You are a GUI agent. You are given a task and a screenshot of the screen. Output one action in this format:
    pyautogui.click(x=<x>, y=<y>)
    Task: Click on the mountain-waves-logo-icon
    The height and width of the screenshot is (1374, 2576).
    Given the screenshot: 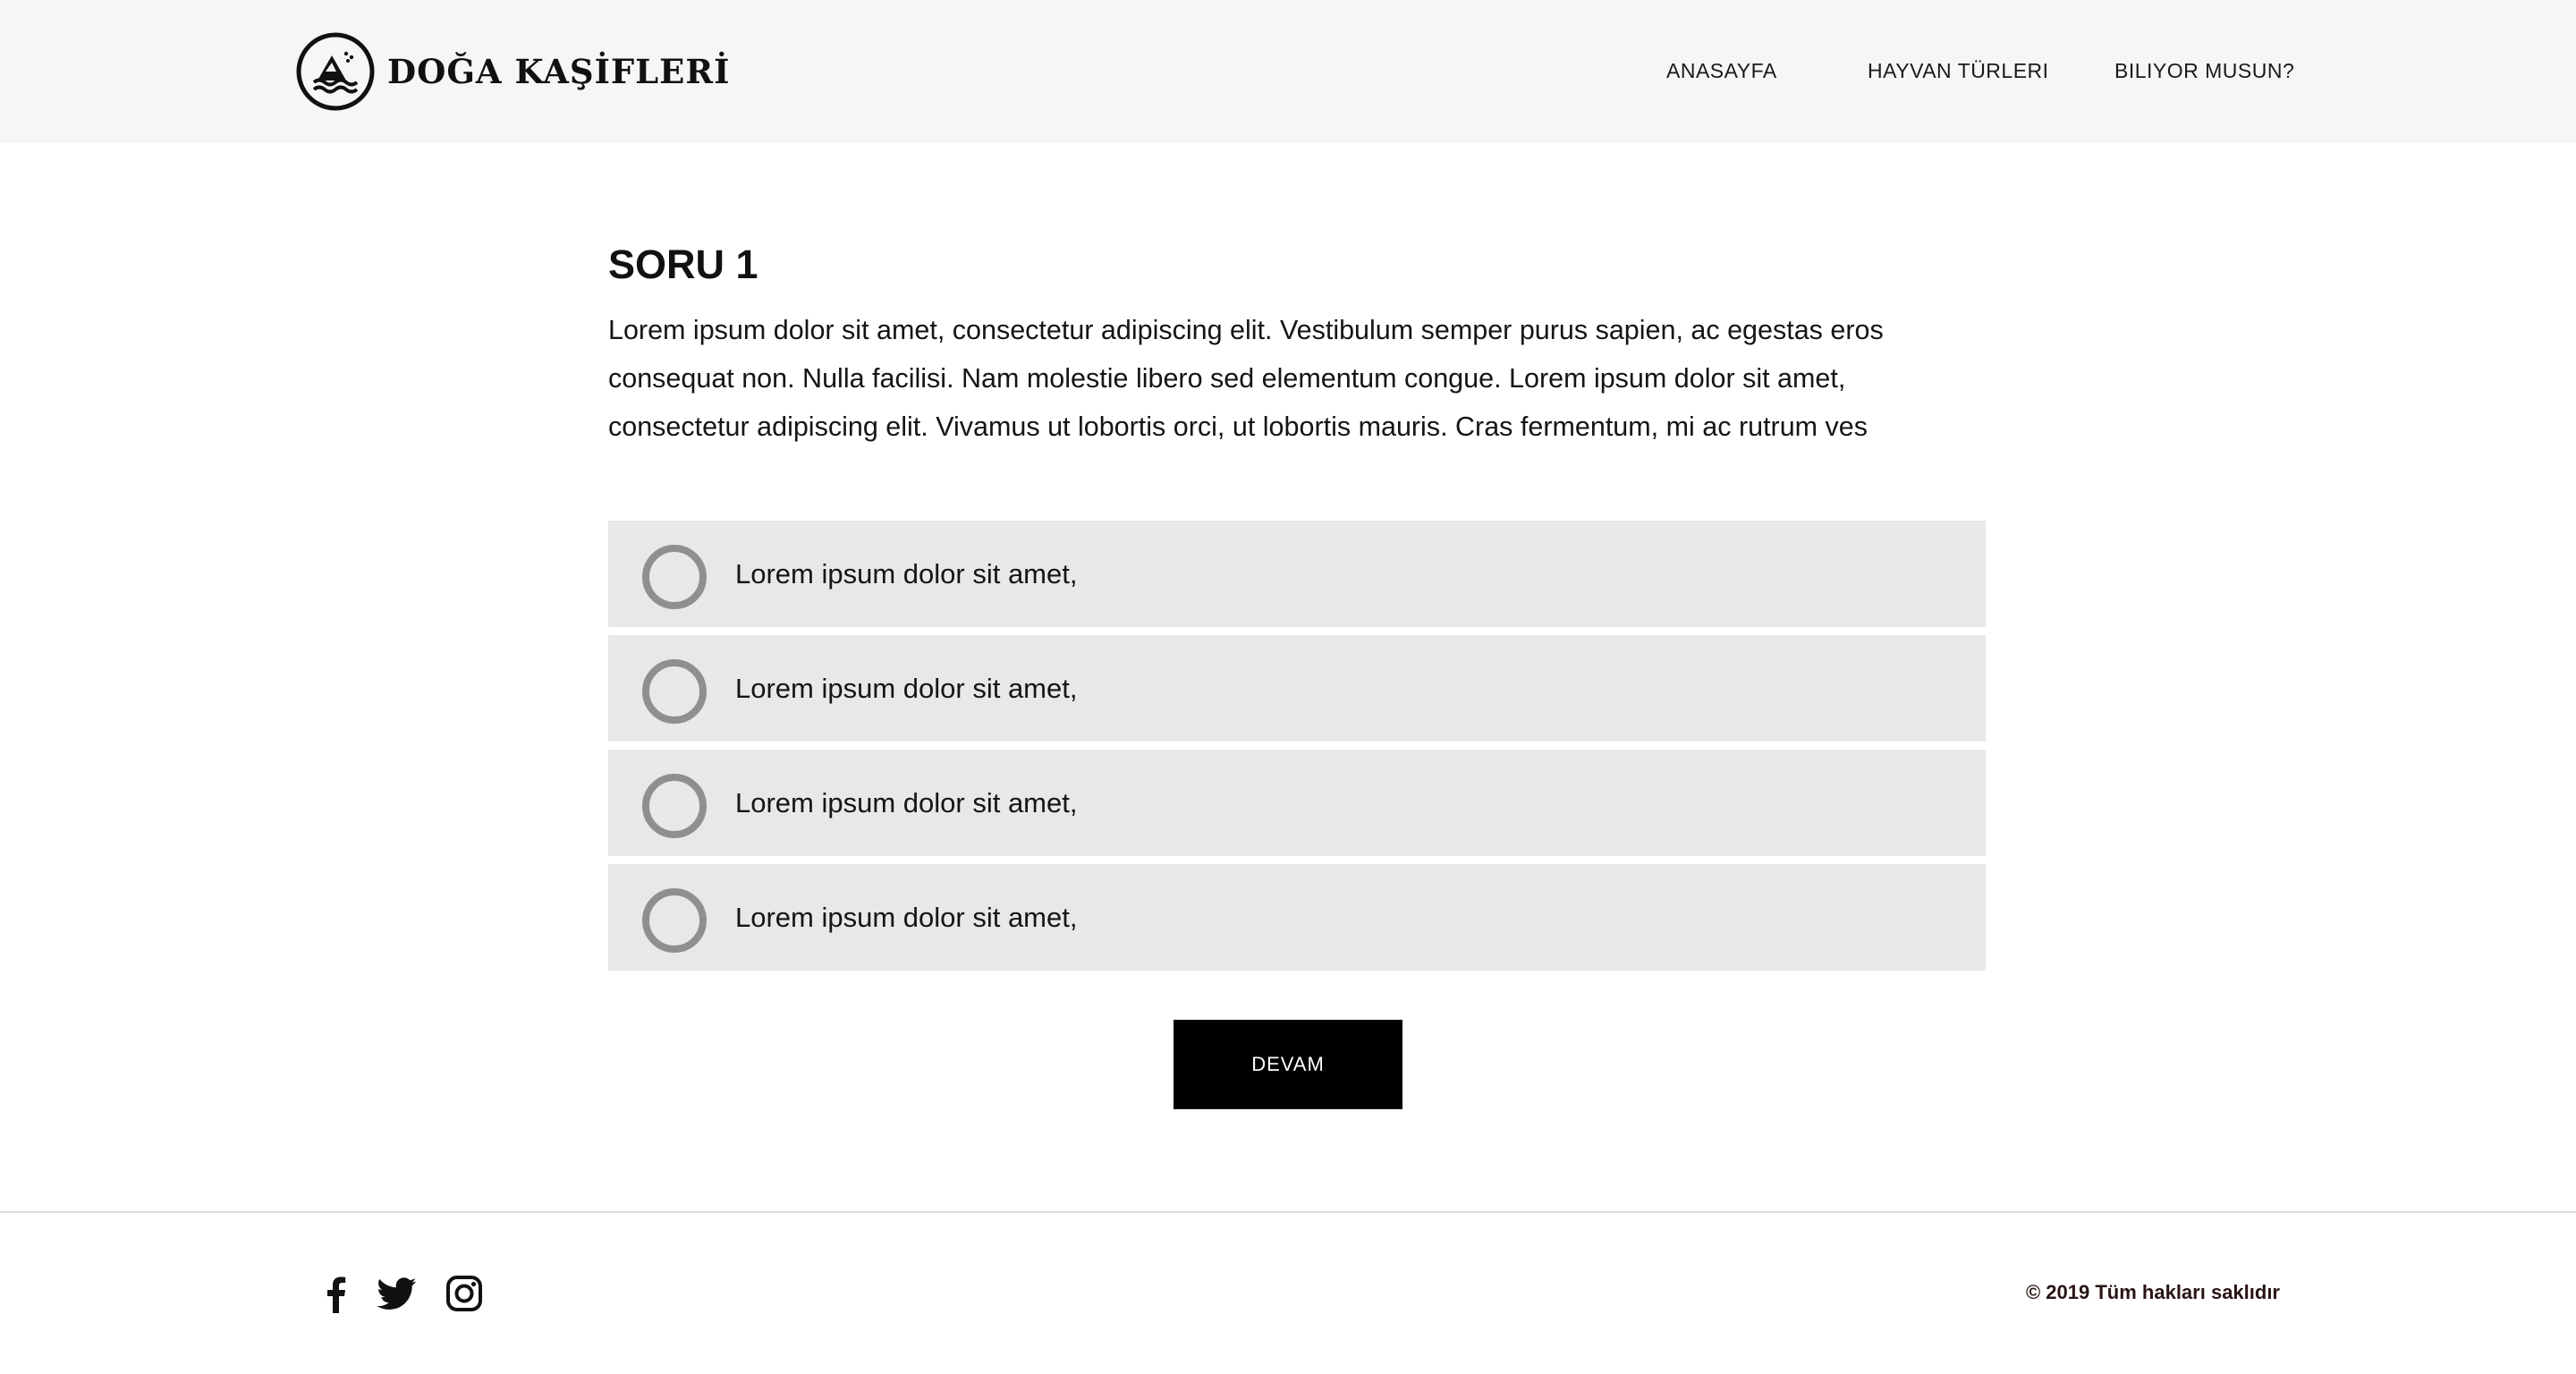 What is the action you would take?
    pyautogui.click(x=335, y=71)
    